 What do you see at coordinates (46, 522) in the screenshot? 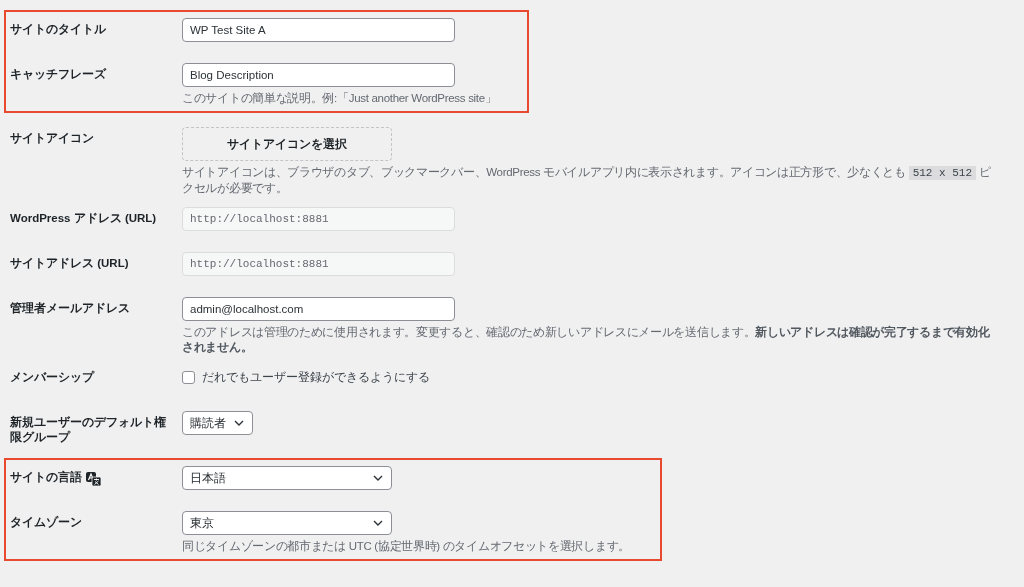
I see `field-label: タイムゾーン` at bounding box center [46, 522].